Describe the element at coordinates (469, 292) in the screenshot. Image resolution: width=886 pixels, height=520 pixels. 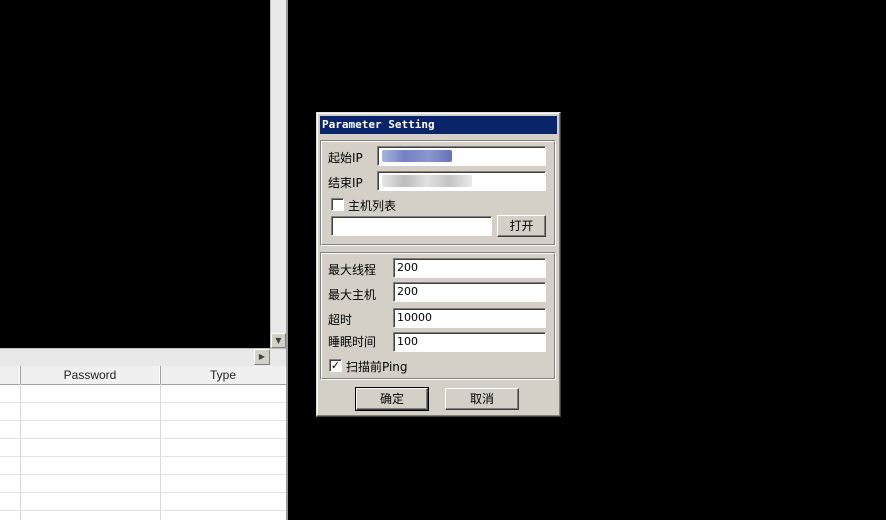
I see `max-hosts-input: 200` at that location.